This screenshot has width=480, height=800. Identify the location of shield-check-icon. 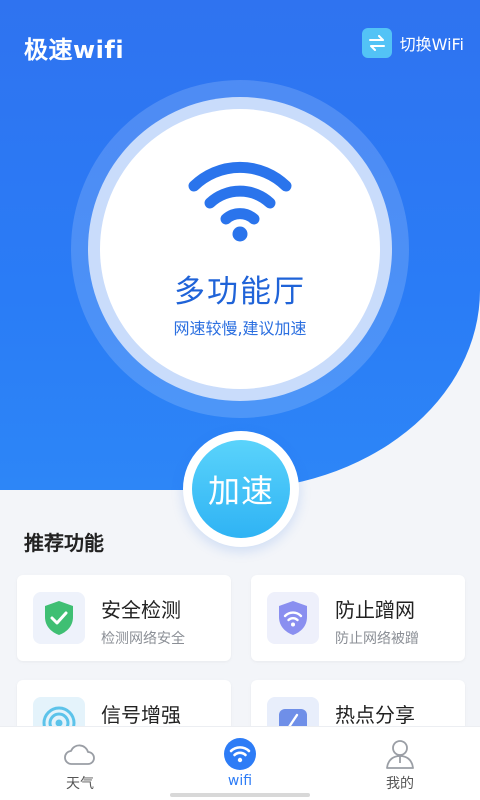
(59, 618).